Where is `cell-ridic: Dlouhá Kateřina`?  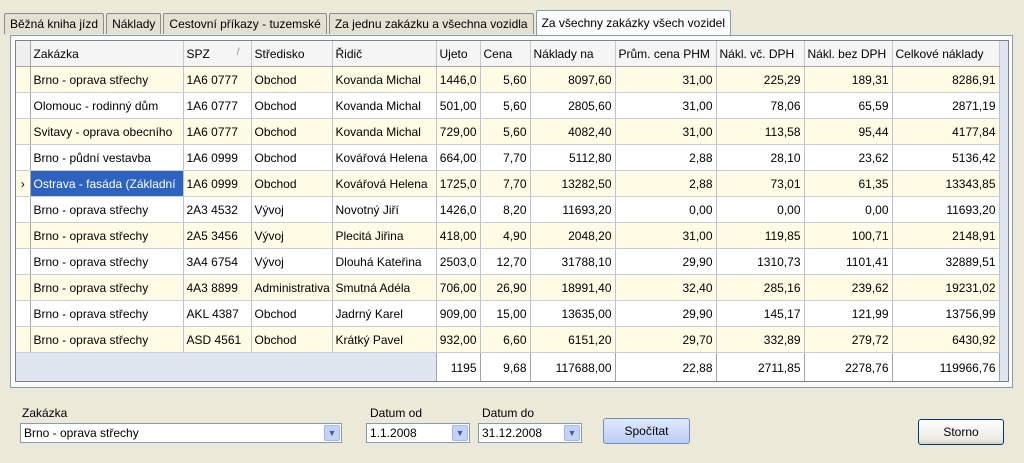 cell-ridic: Dlouhá Kateřina is located at coordinates (384, 261).